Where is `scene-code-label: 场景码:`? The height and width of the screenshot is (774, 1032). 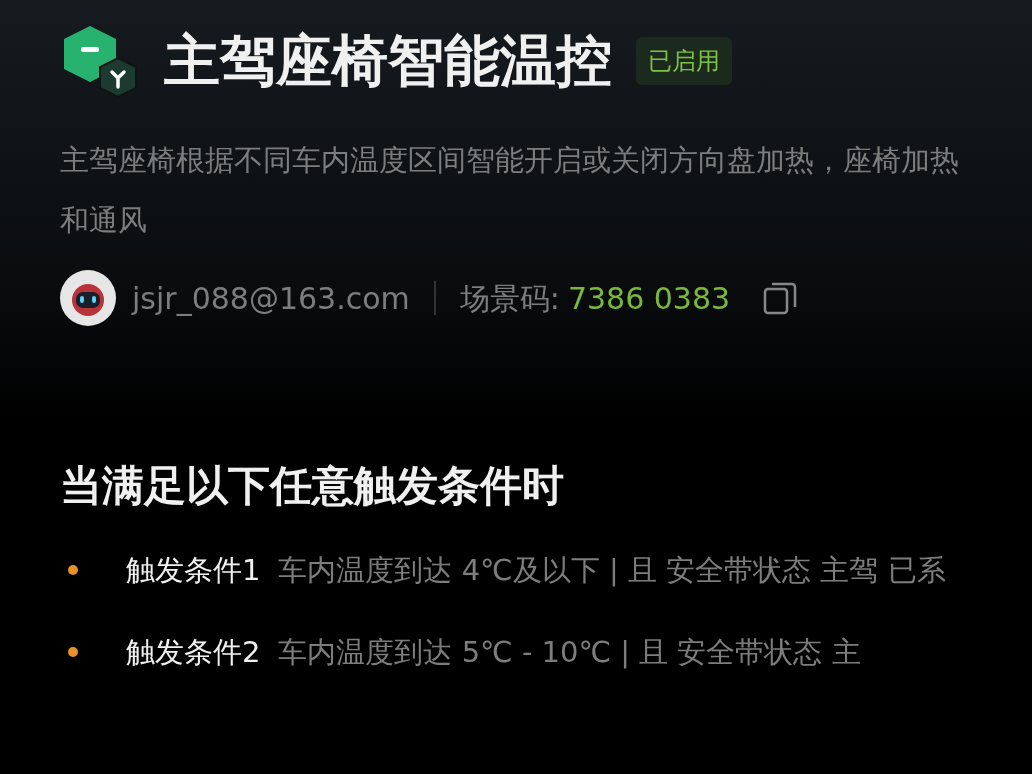 scene-code-label: 场景码: is located at coordinates (509, 298).